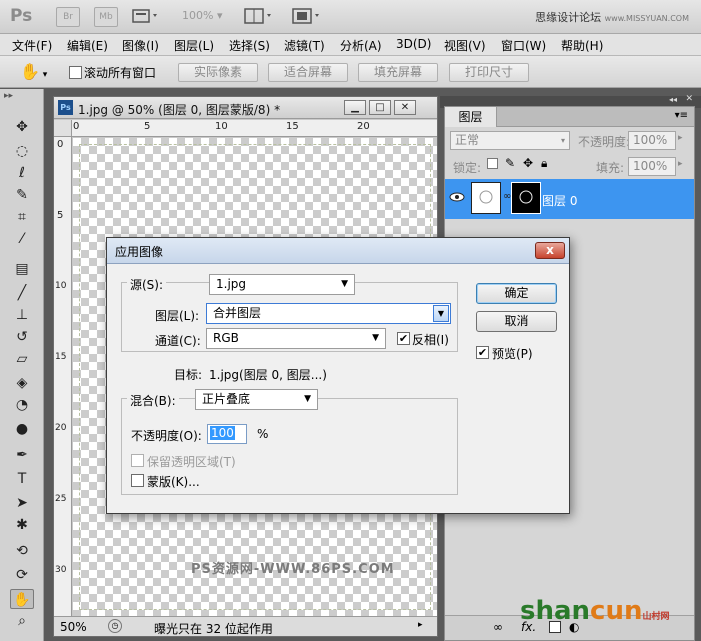  What do you see at coordinates (492, 163) in the screenshot?
I see `lock-transparent-icon` at bounding box center [492, 163].